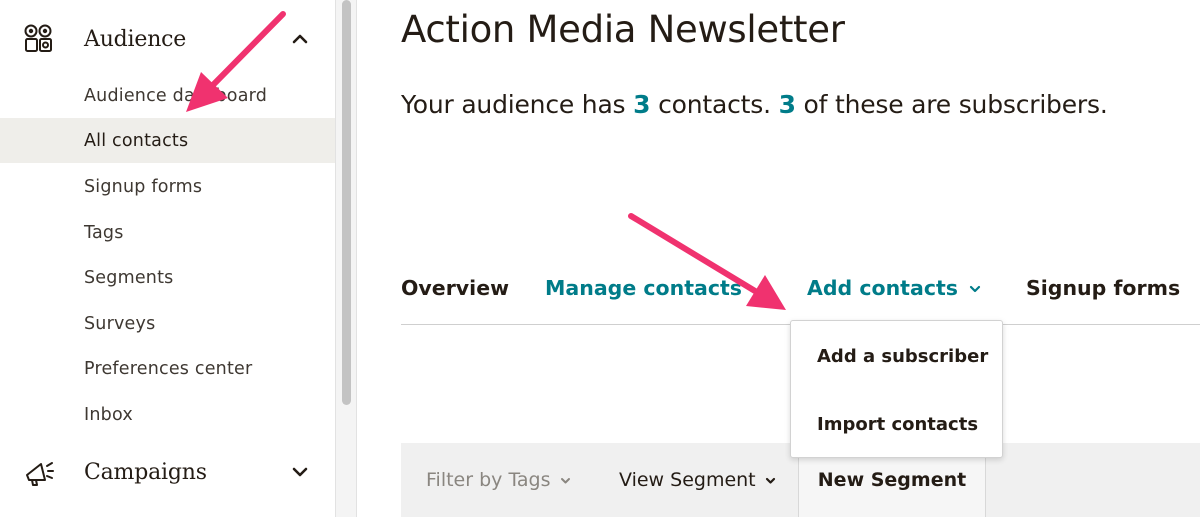  What do you see at coordinates (40, 474) in the screenshot?
I see `megaphone-icon` at bounding box center [40, 474].